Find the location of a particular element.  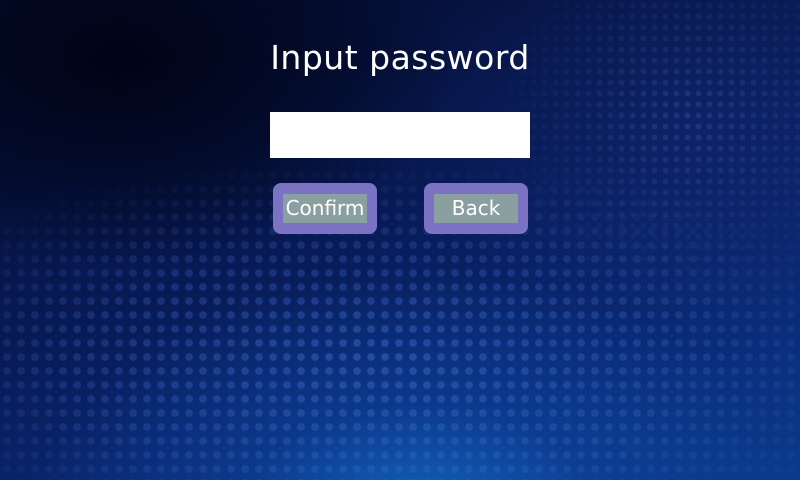

back-button-label: Back is located at coordinates (476, 208).